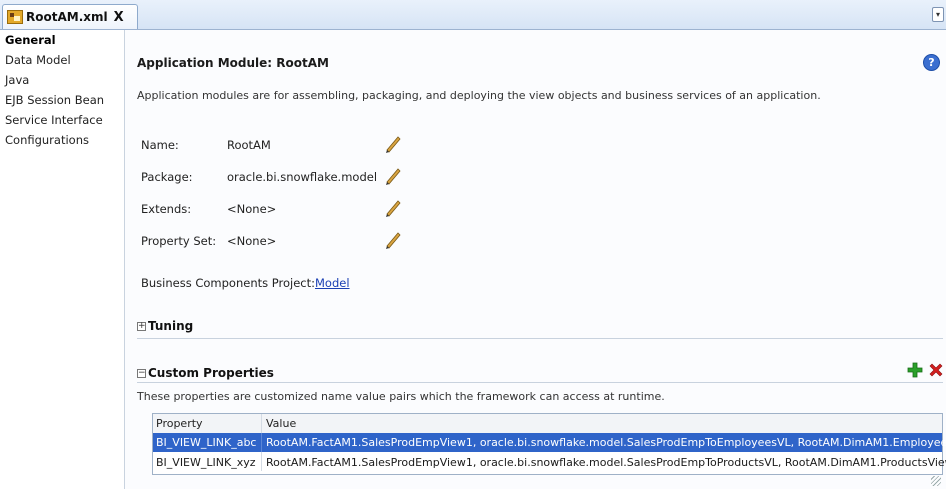  What do you see at coordinates (141, 373) in the screenshot?
I see `custom-properties-collapse-toggle: −` at bounding box center [141, 373].